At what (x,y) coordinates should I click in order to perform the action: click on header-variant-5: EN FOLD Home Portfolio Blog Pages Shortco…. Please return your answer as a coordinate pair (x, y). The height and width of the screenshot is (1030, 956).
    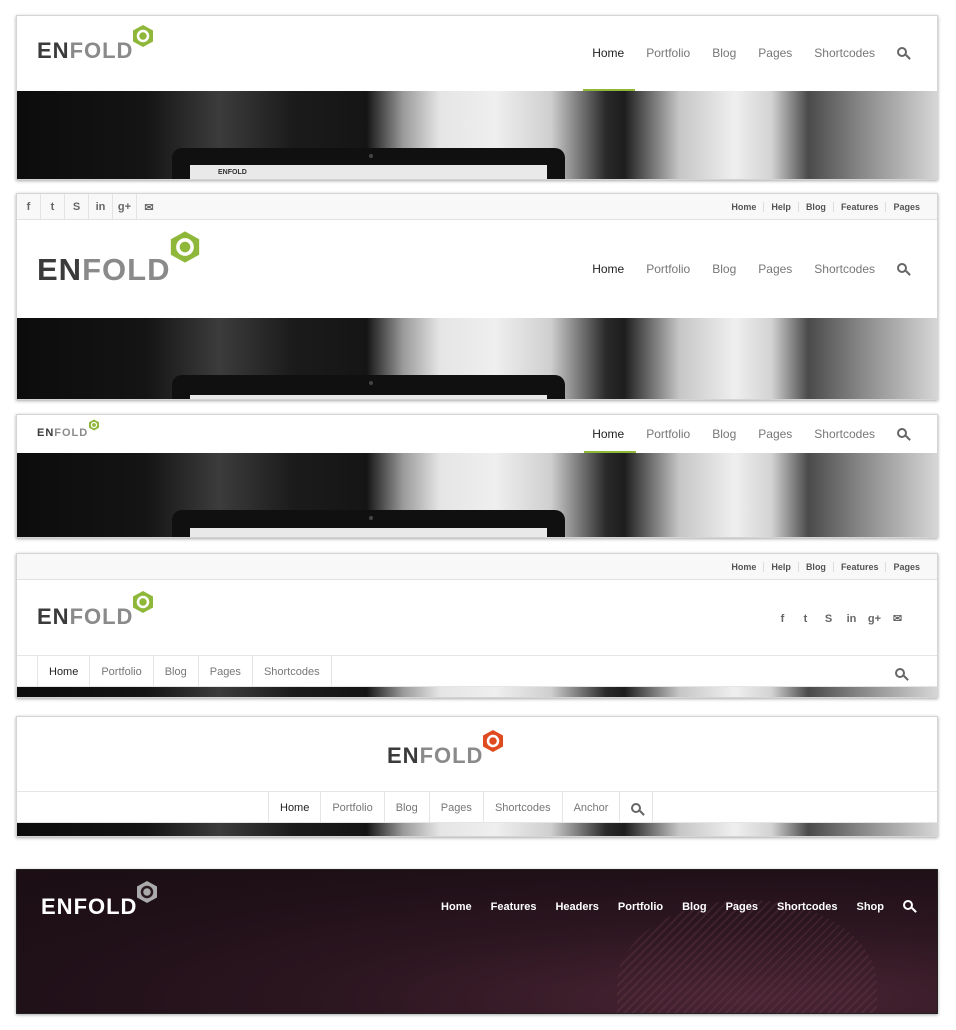
    Looking at the image, I should click on (477, 776).